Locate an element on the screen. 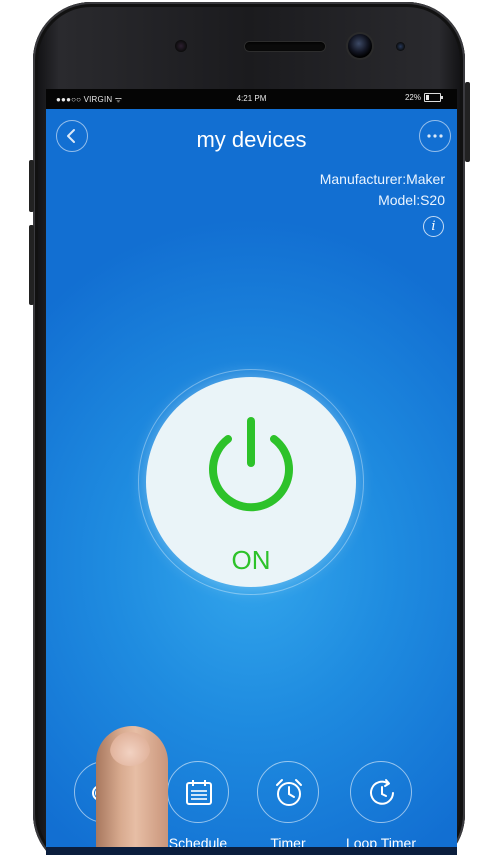  pointing-finger is located at coordinates (132, 790).